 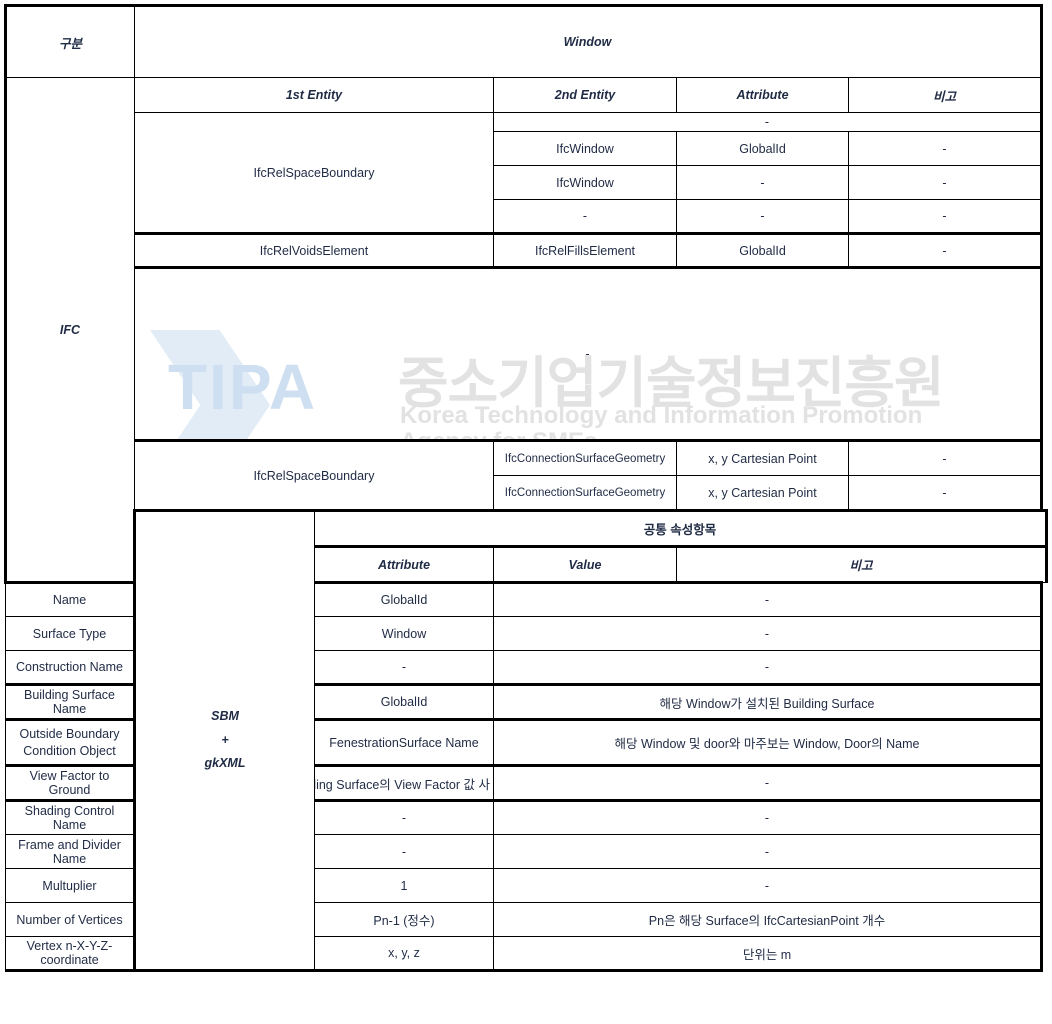 I want to click on sbm-attribute: Construction Name, so click(x=70, y=667).